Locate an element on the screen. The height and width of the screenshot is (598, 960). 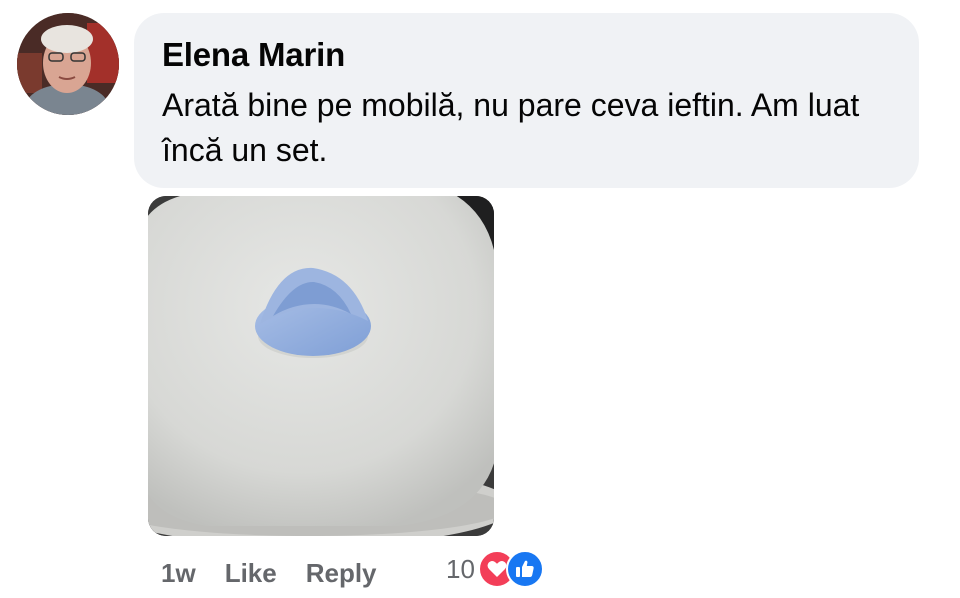
reaction-count: 10 is located at coordinates (460, 568).